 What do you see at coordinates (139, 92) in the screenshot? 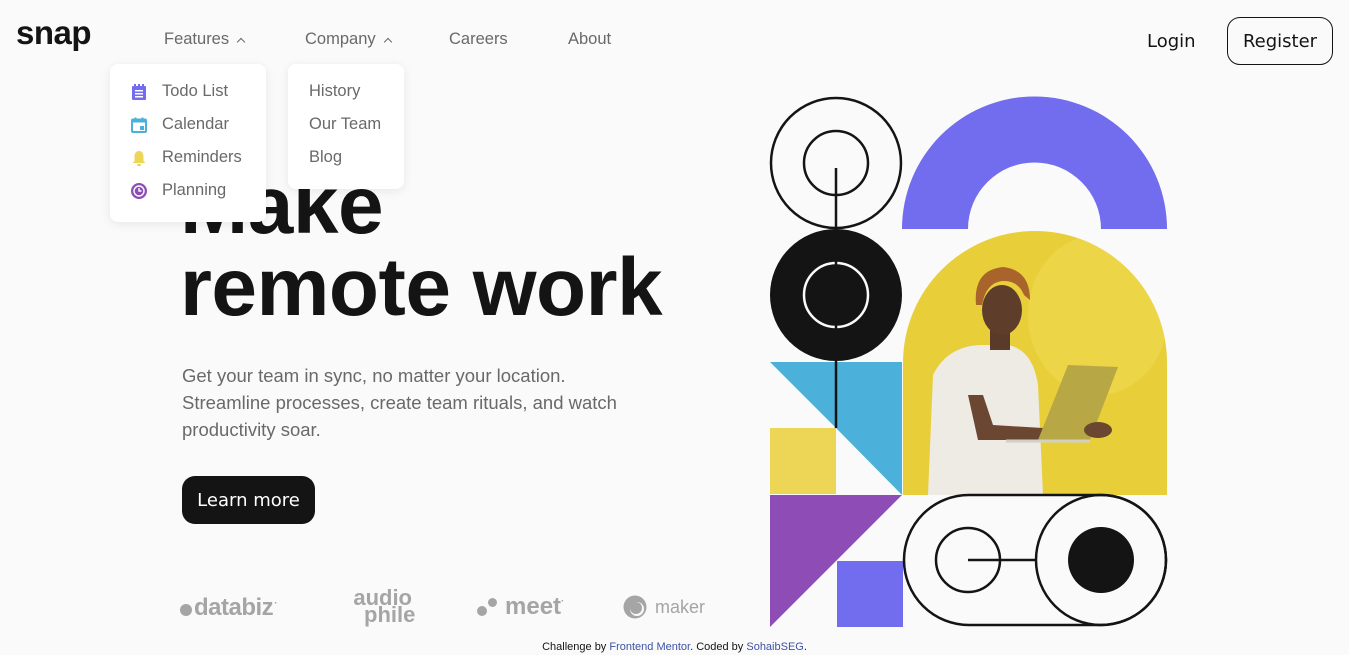
I see `todo-icon` at bounding box center [139, 92].